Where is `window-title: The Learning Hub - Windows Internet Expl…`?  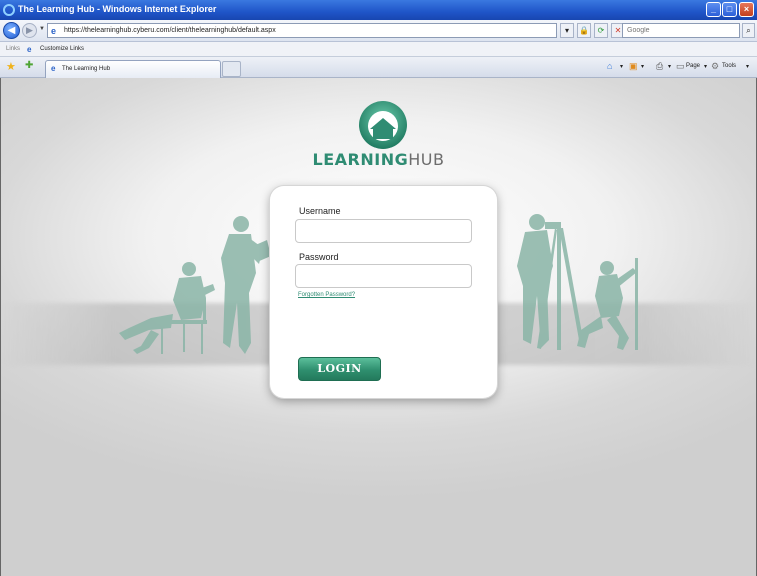 window-title: The Learning Hub - Windows Internet Expl… is located at coordinates (117, 9).